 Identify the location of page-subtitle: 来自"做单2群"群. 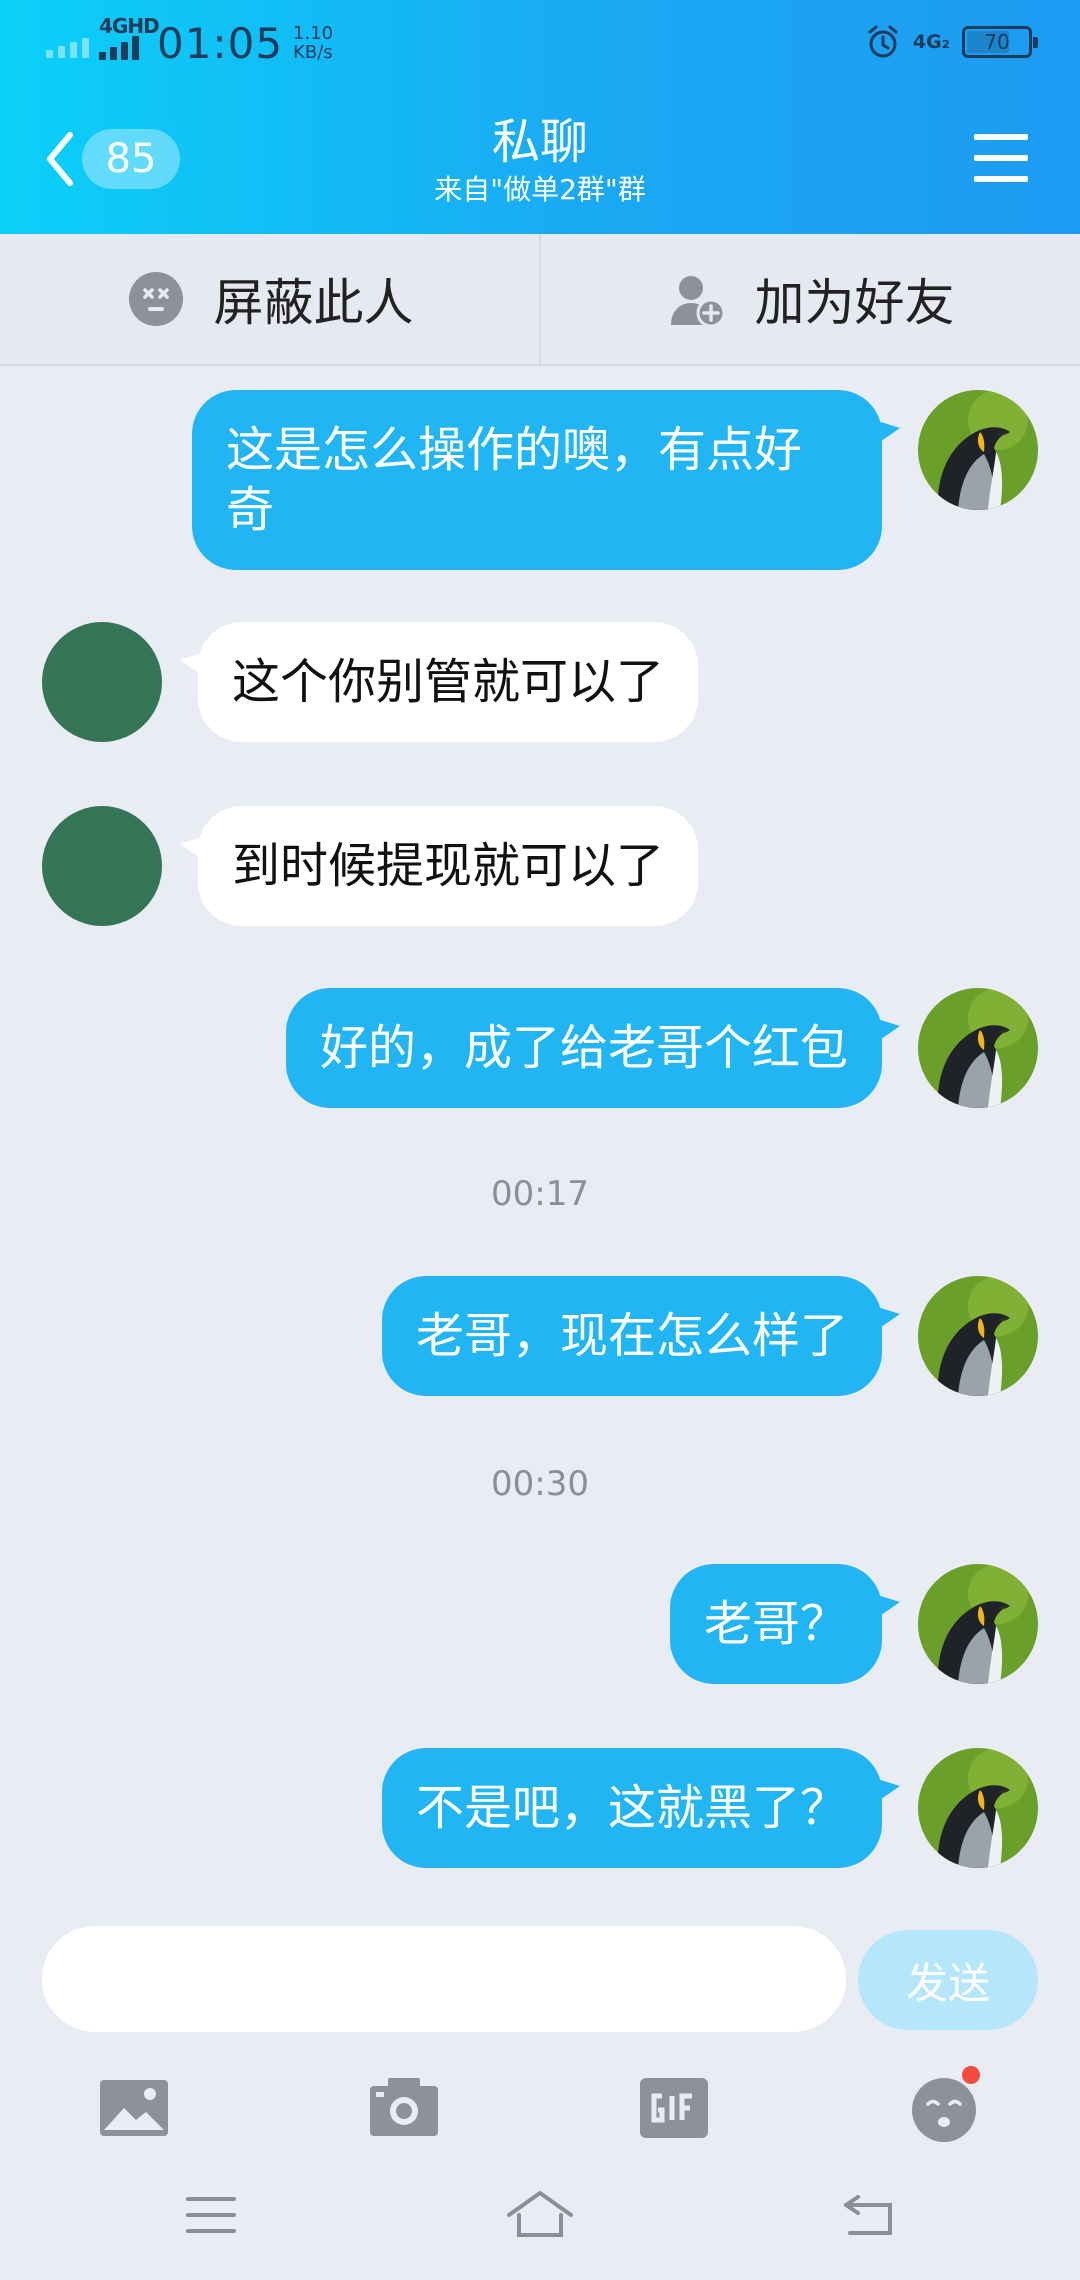
(540, 189).